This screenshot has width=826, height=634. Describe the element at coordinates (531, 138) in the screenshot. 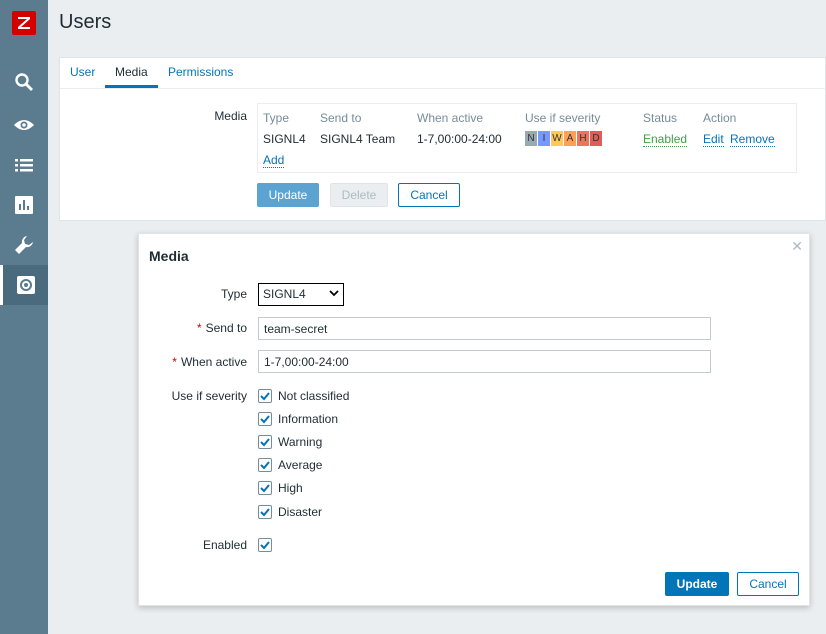

I see `severity-n: N` at that location.